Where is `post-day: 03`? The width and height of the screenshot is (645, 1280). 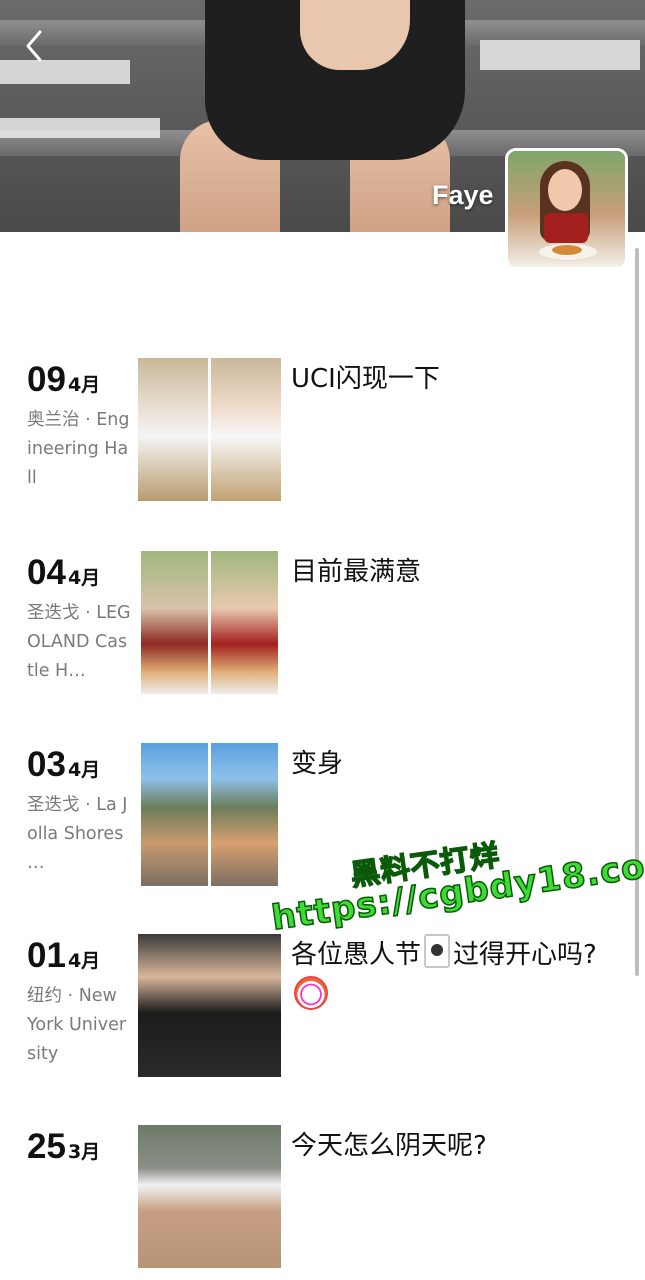 post-day: 03 is located at coordinates (46, 764).